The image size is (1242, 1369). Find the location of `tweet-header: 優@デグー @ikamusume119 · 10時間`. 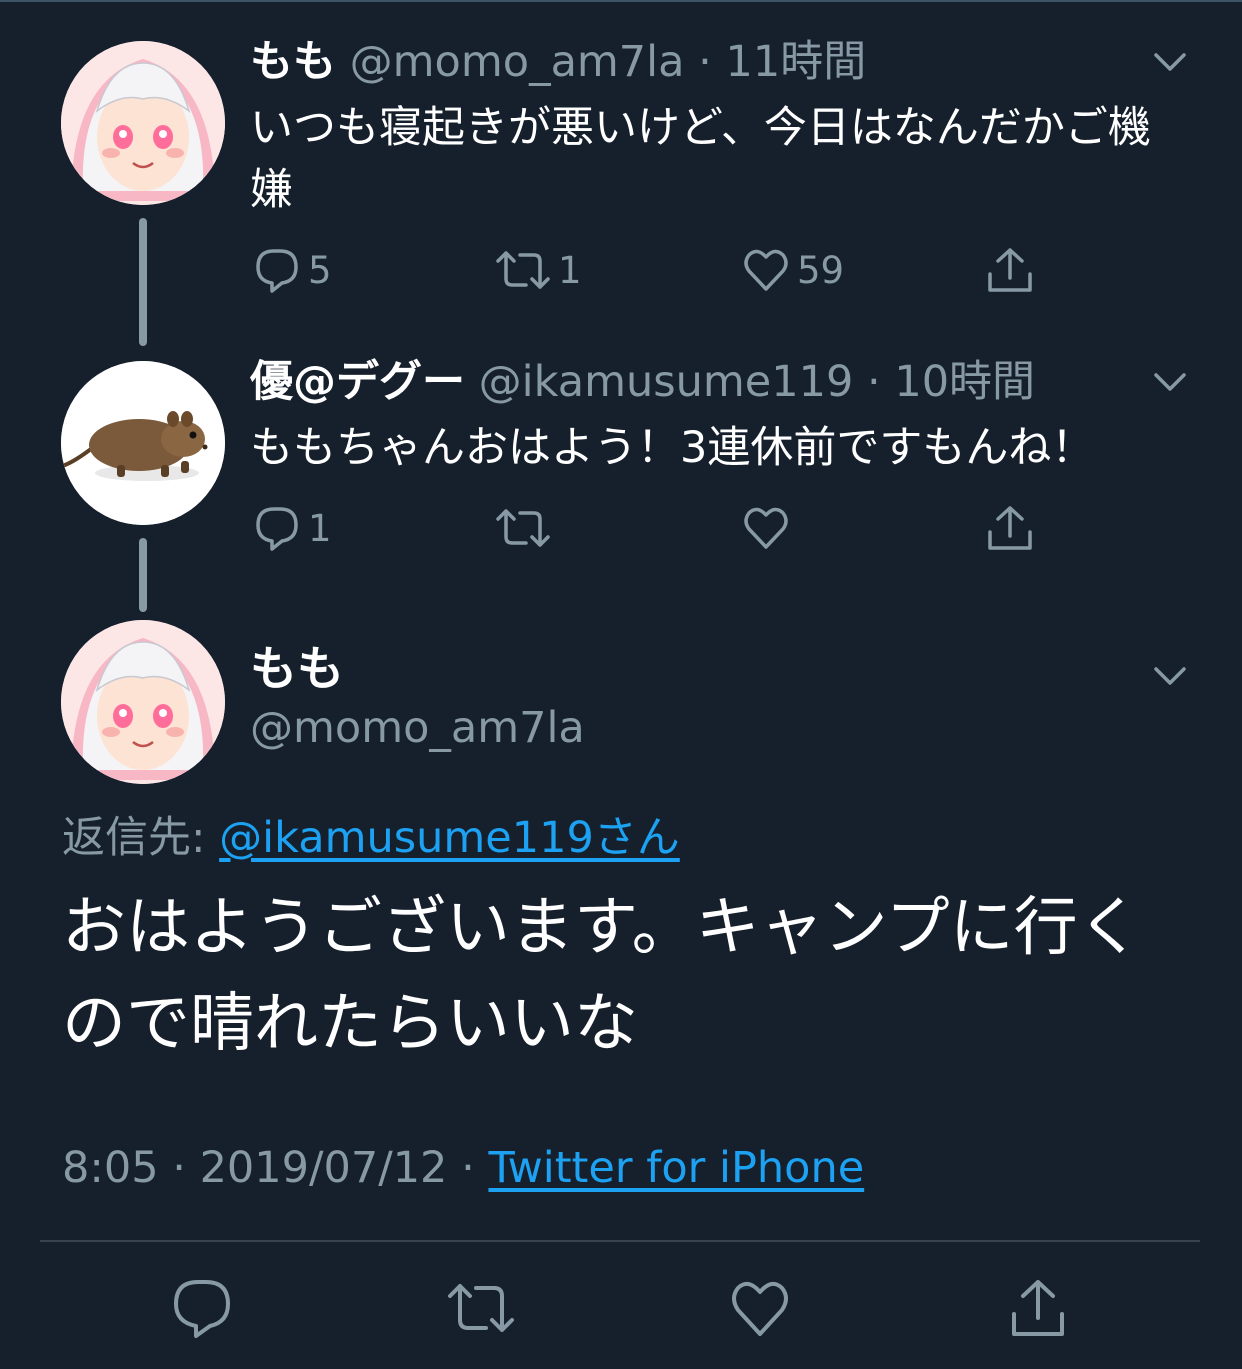

tweet-header: 優@デグー @ikamusume119 · 10時間 is located at coordinates (642, 382).